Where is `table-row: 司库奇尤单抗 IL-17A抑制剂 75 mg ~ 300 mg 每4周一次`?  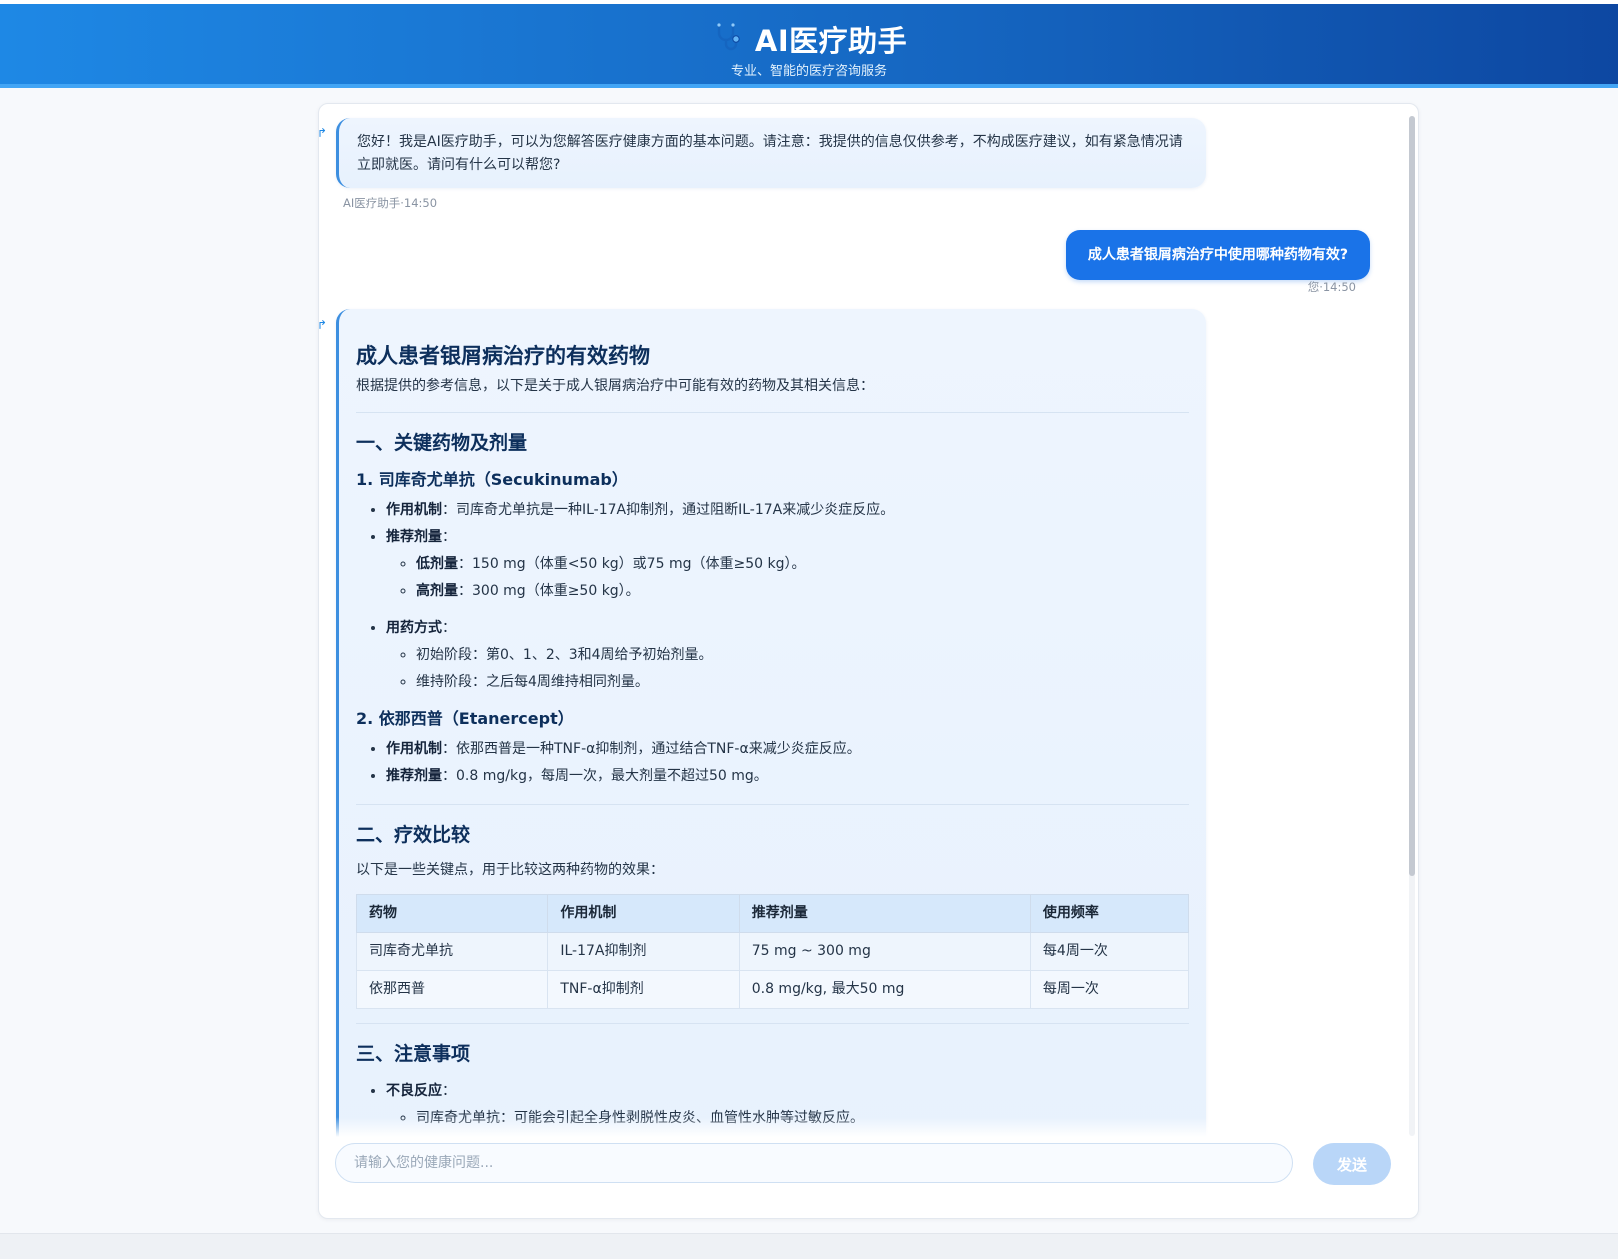 table-row: 司库奇尤单抗 IL-17A抑制剂 75 mg ~ 300 mg 每4周一次 is located at coordinates (772, 951).